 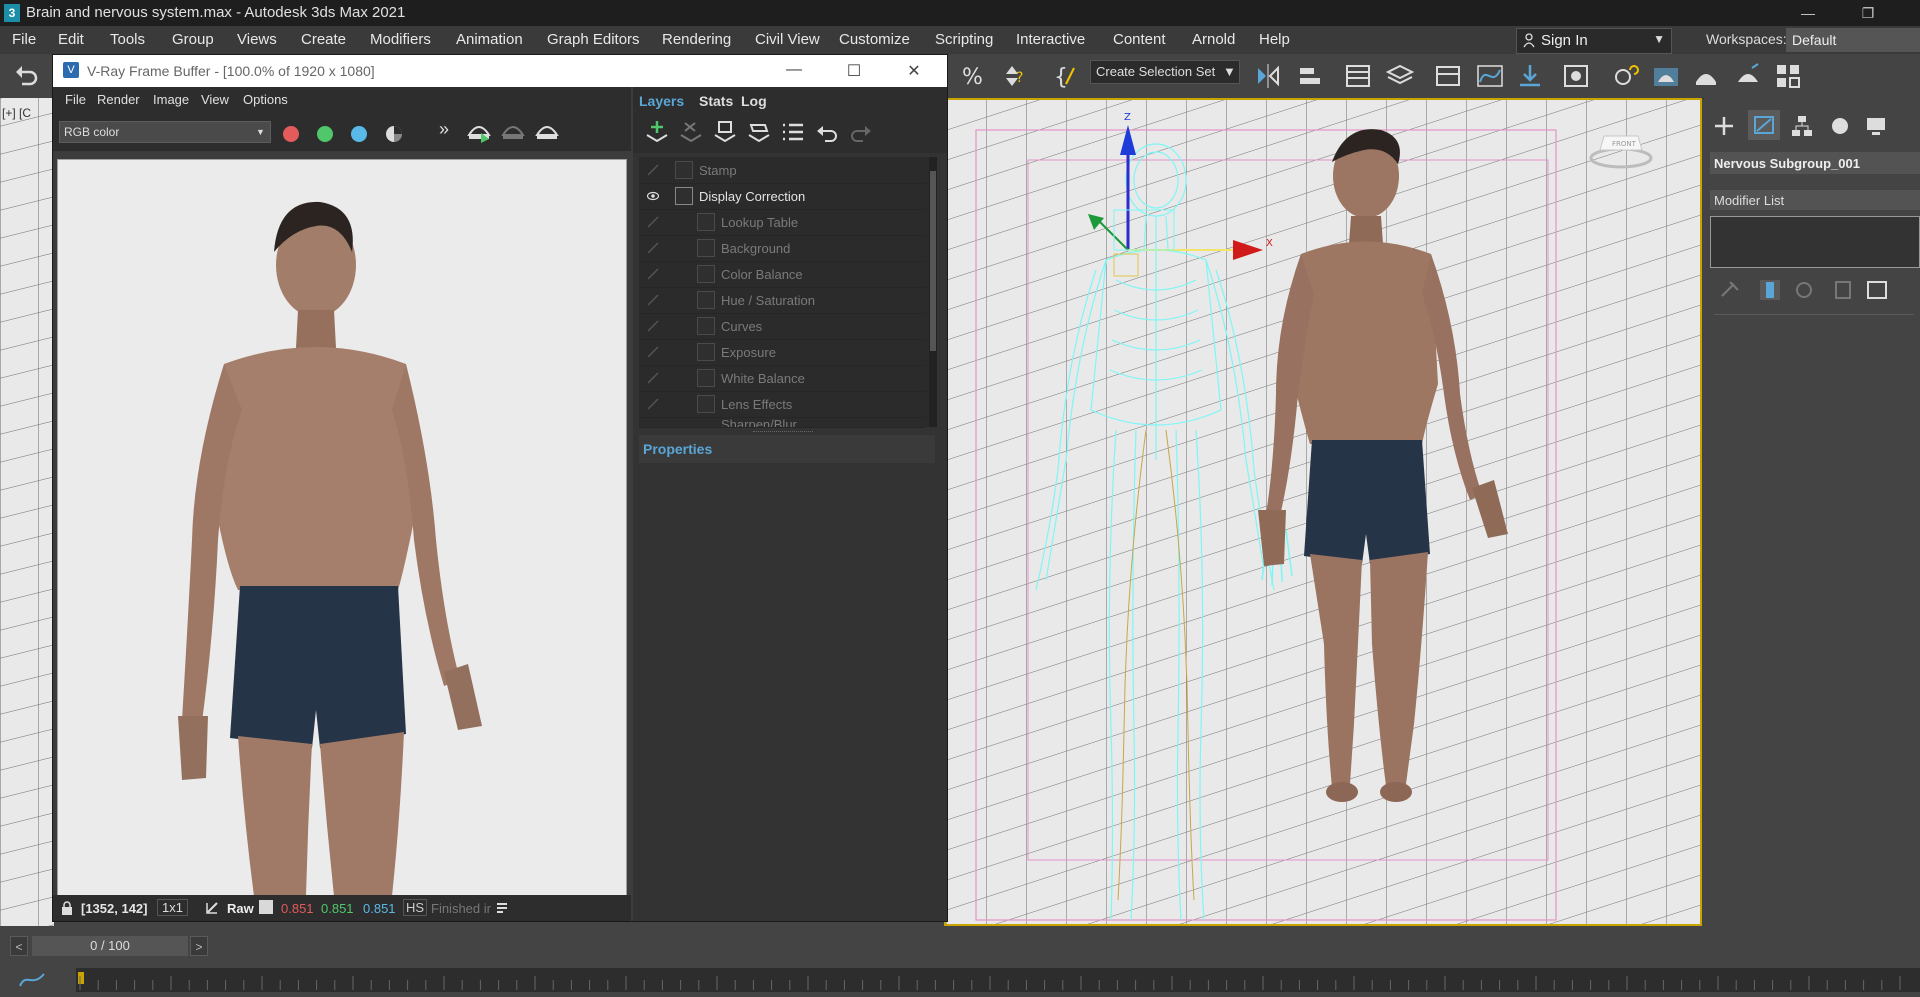 I want to click on mirror-icon, so click(x=1268, y=76).